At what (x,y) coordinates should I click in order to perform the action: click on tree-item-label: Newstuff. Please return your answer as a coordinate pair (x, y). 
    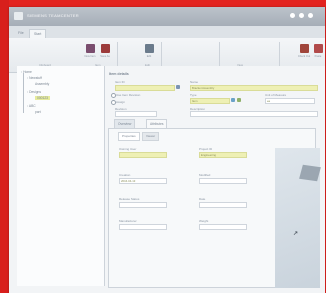
    Looking at the image, I should click on (35, 78).